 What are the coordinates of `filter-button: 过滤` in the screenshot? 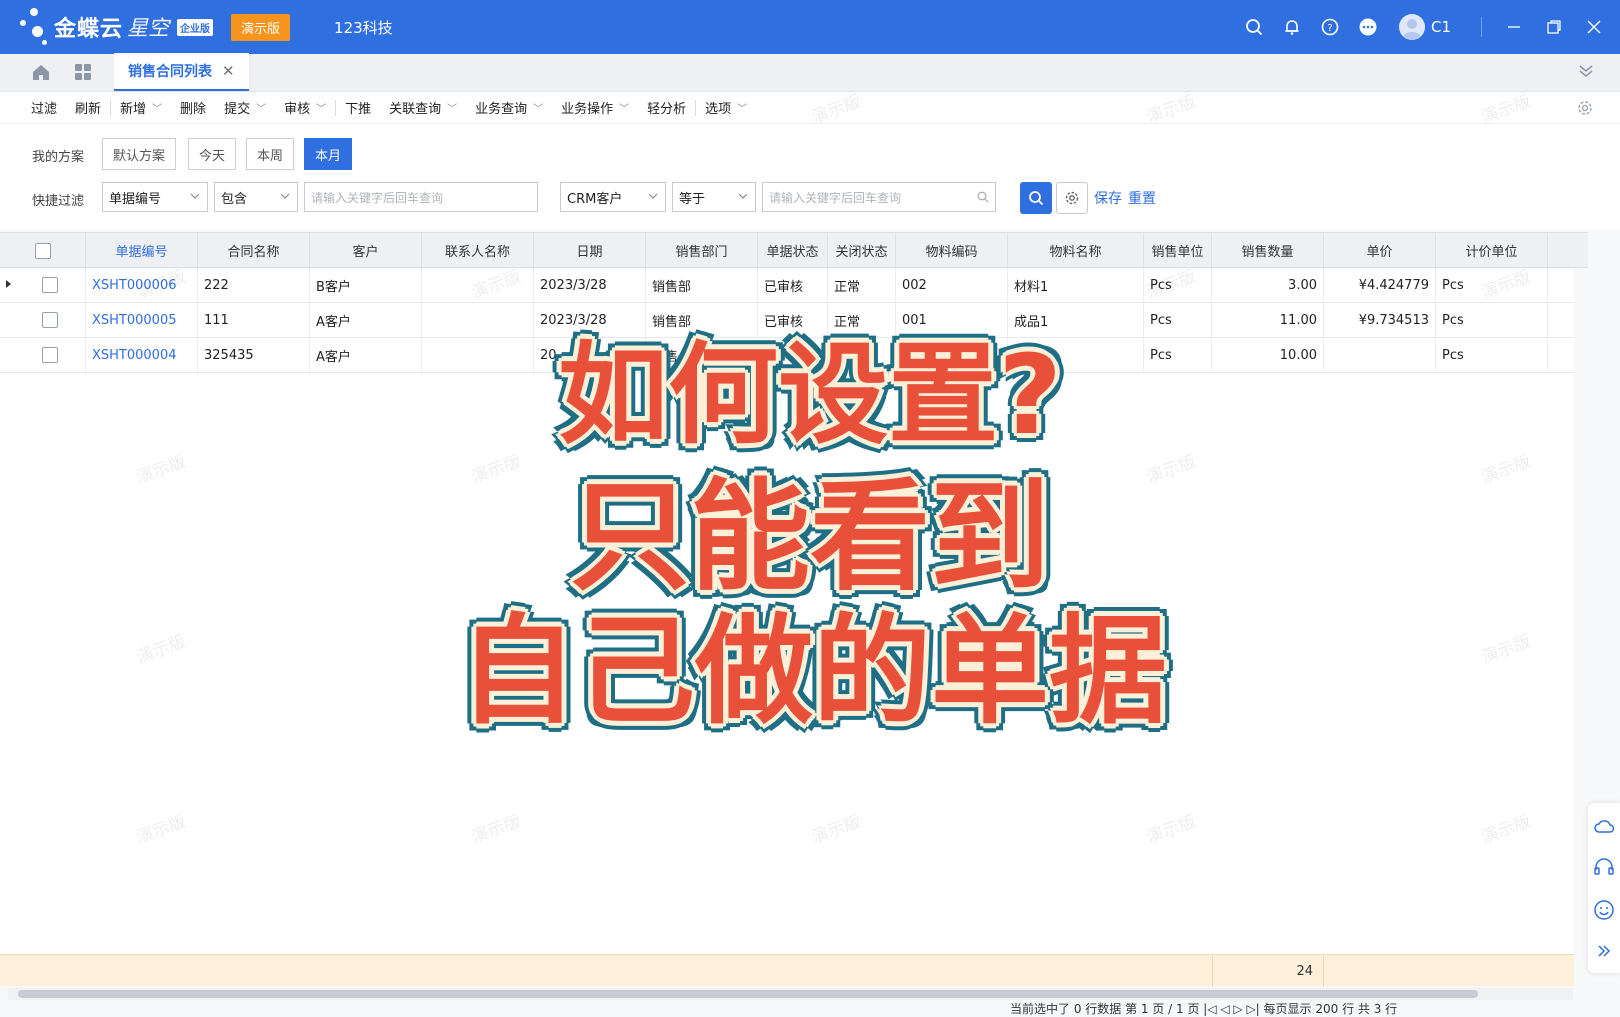 It's located at (44, 108).